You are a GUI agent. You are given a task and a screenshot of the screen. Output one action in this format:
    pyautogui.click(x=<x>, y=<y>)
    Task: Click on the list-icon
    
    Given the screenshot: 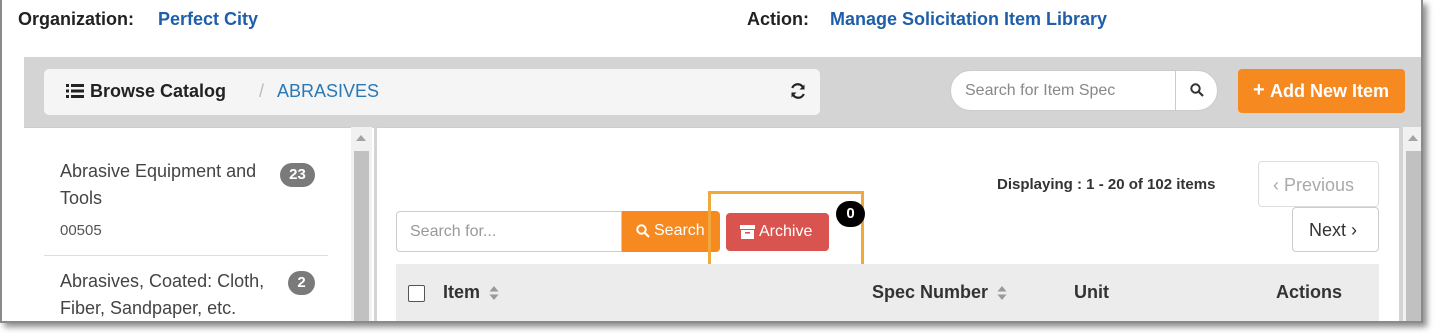 What is the action you would take?
    pyautogui.click(x=75, y=91)
    